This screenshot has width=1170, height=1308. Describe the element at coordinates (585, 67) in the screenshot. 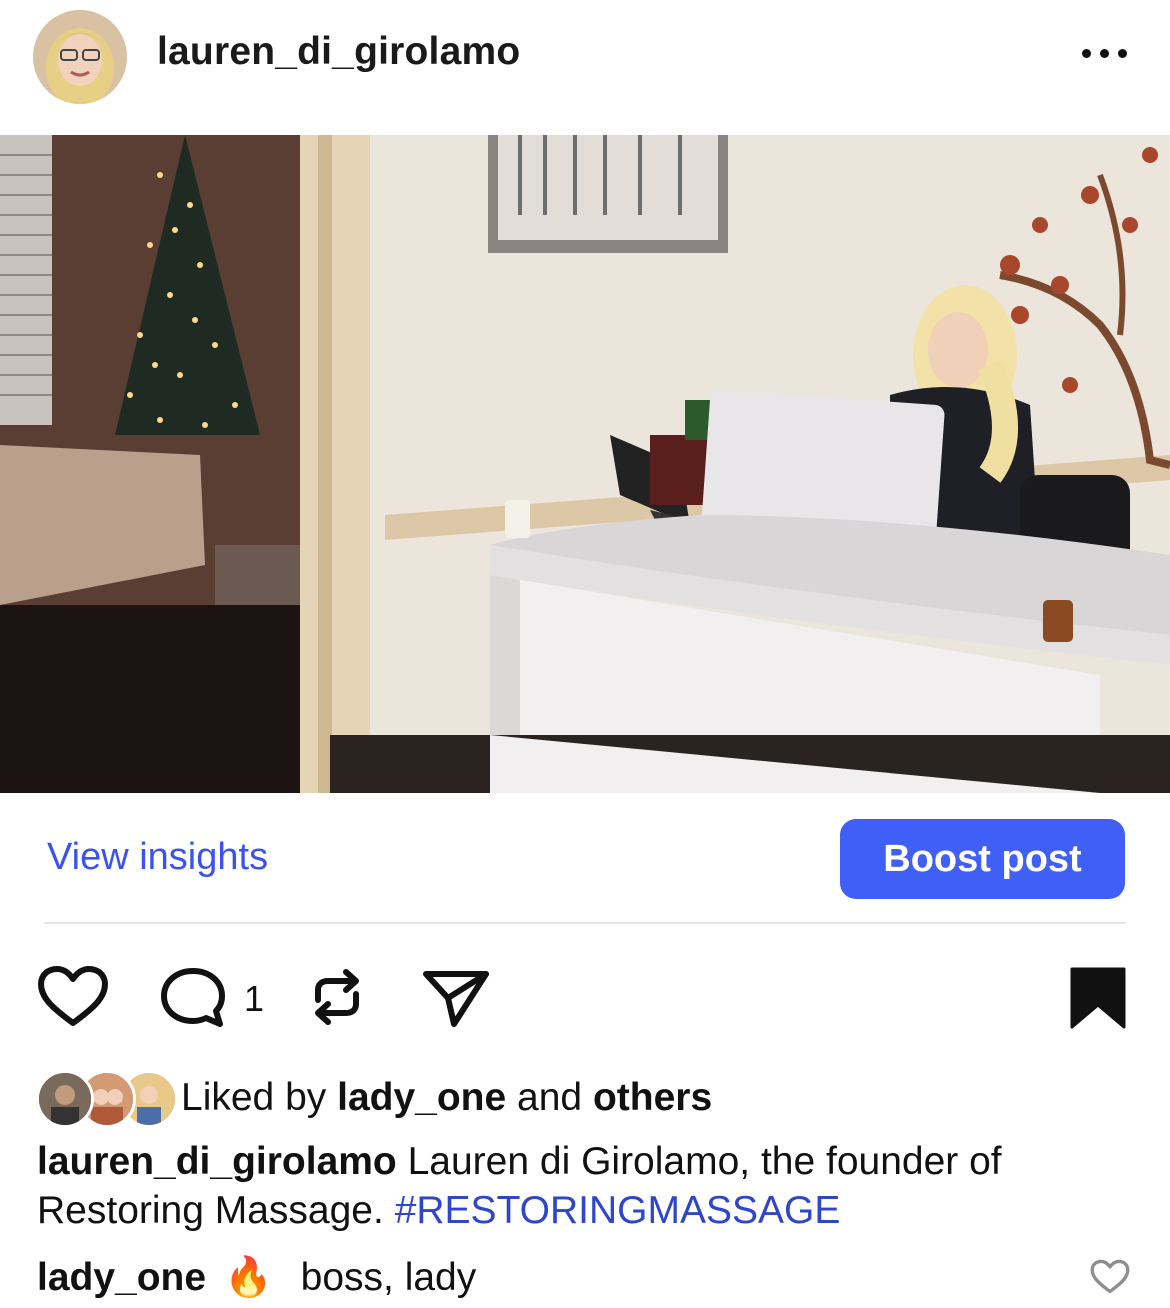

I see `post-header: lauren_di_girolamo` at that location.